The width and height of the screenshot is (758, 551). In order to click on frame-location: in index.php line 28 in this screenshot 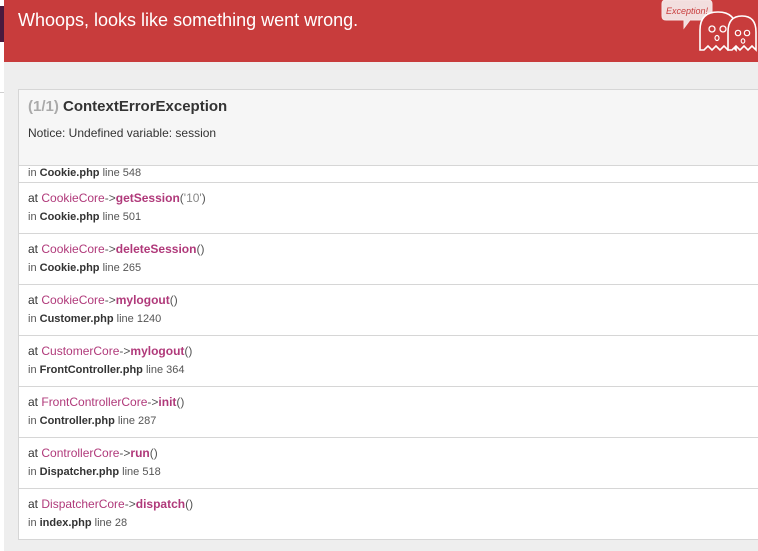, I will do `click(78, 523)`.